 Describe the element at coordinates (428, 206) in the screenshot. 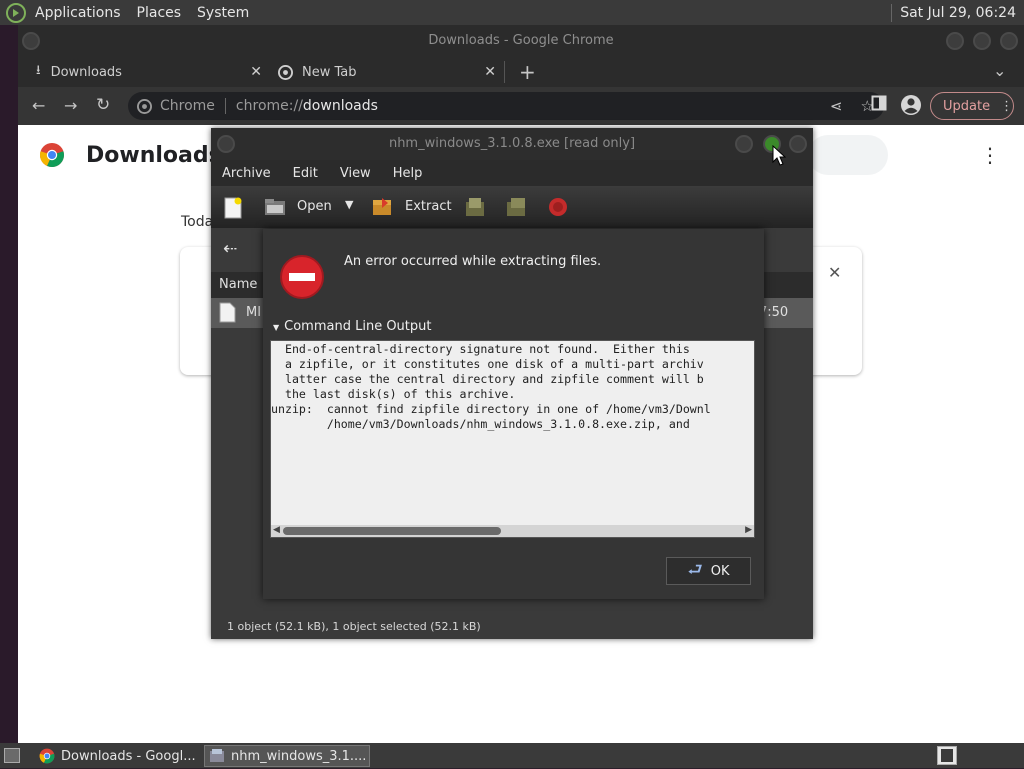

I see `extract-button: Extract` at that location.